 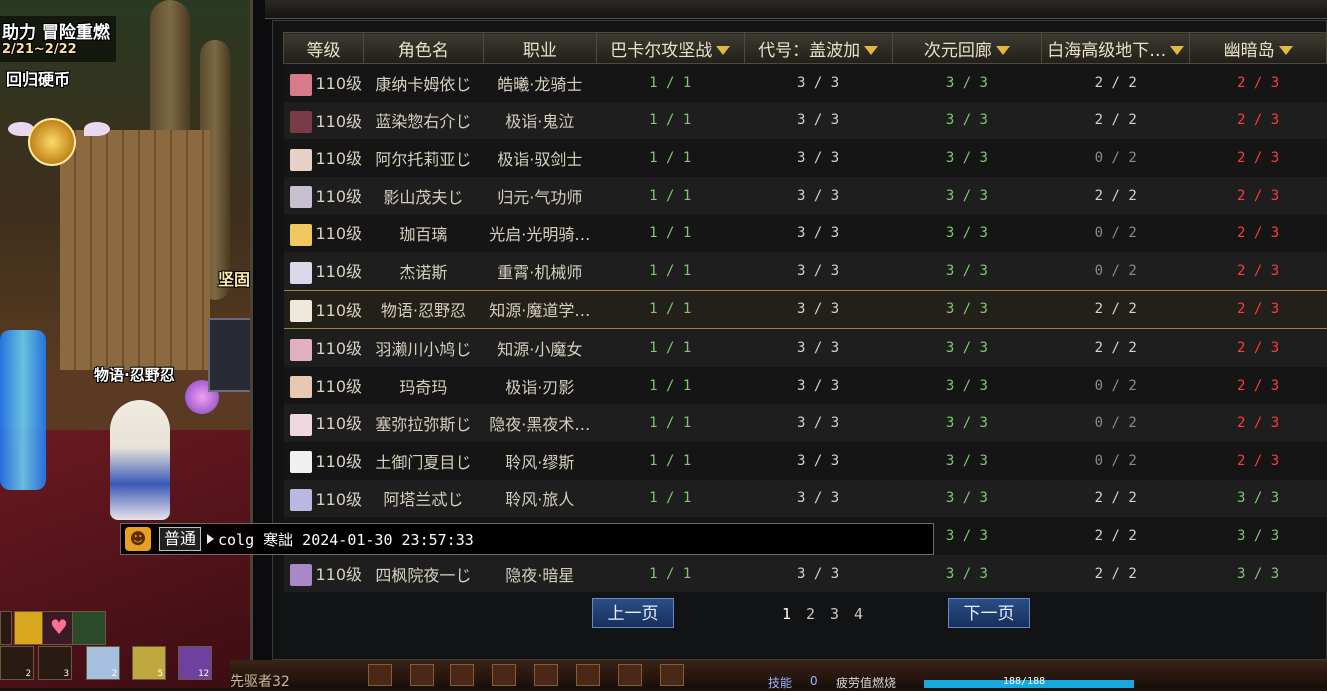 What do you see at coordinates (989, 613) in the screenshot?
I see `next-page-button: 下一页` at bounding box center [989, 613].